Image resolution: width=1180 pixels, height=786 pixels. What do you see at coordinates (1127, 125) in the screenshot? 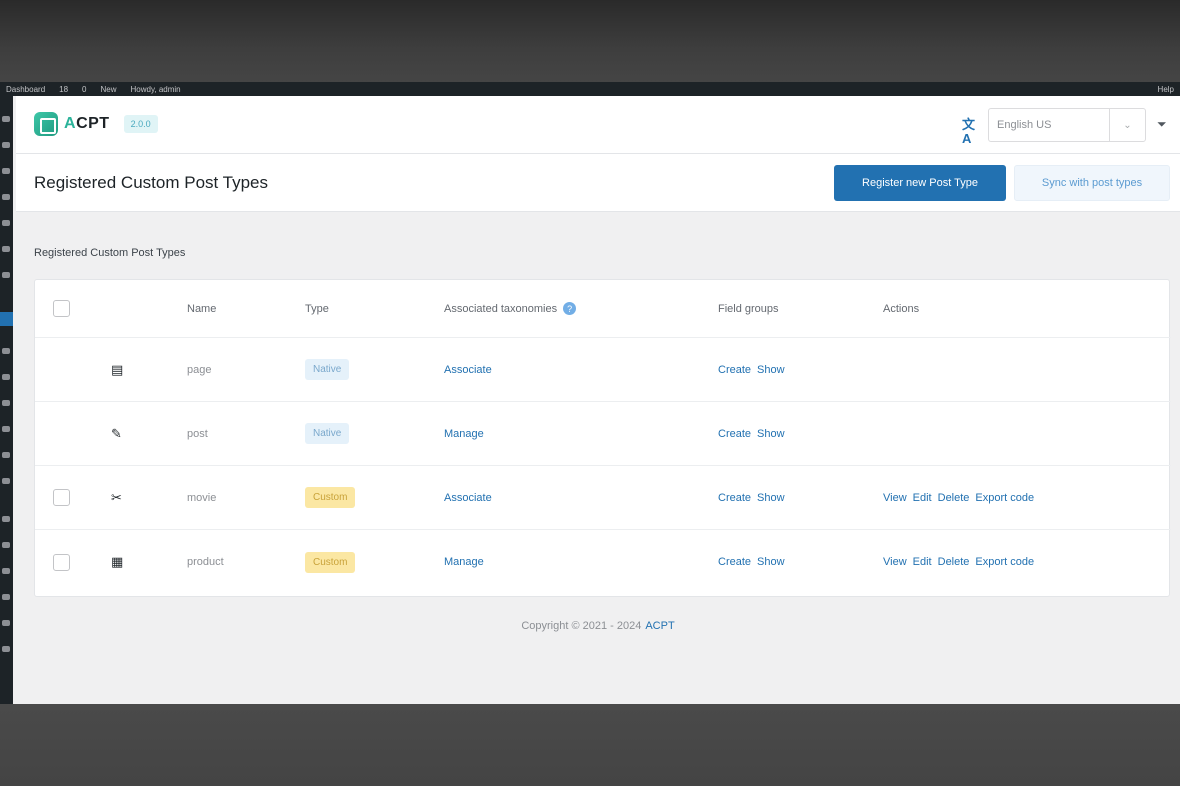
I see `chevron-down-icon: ⌄` at bounding box center [1127, 125].